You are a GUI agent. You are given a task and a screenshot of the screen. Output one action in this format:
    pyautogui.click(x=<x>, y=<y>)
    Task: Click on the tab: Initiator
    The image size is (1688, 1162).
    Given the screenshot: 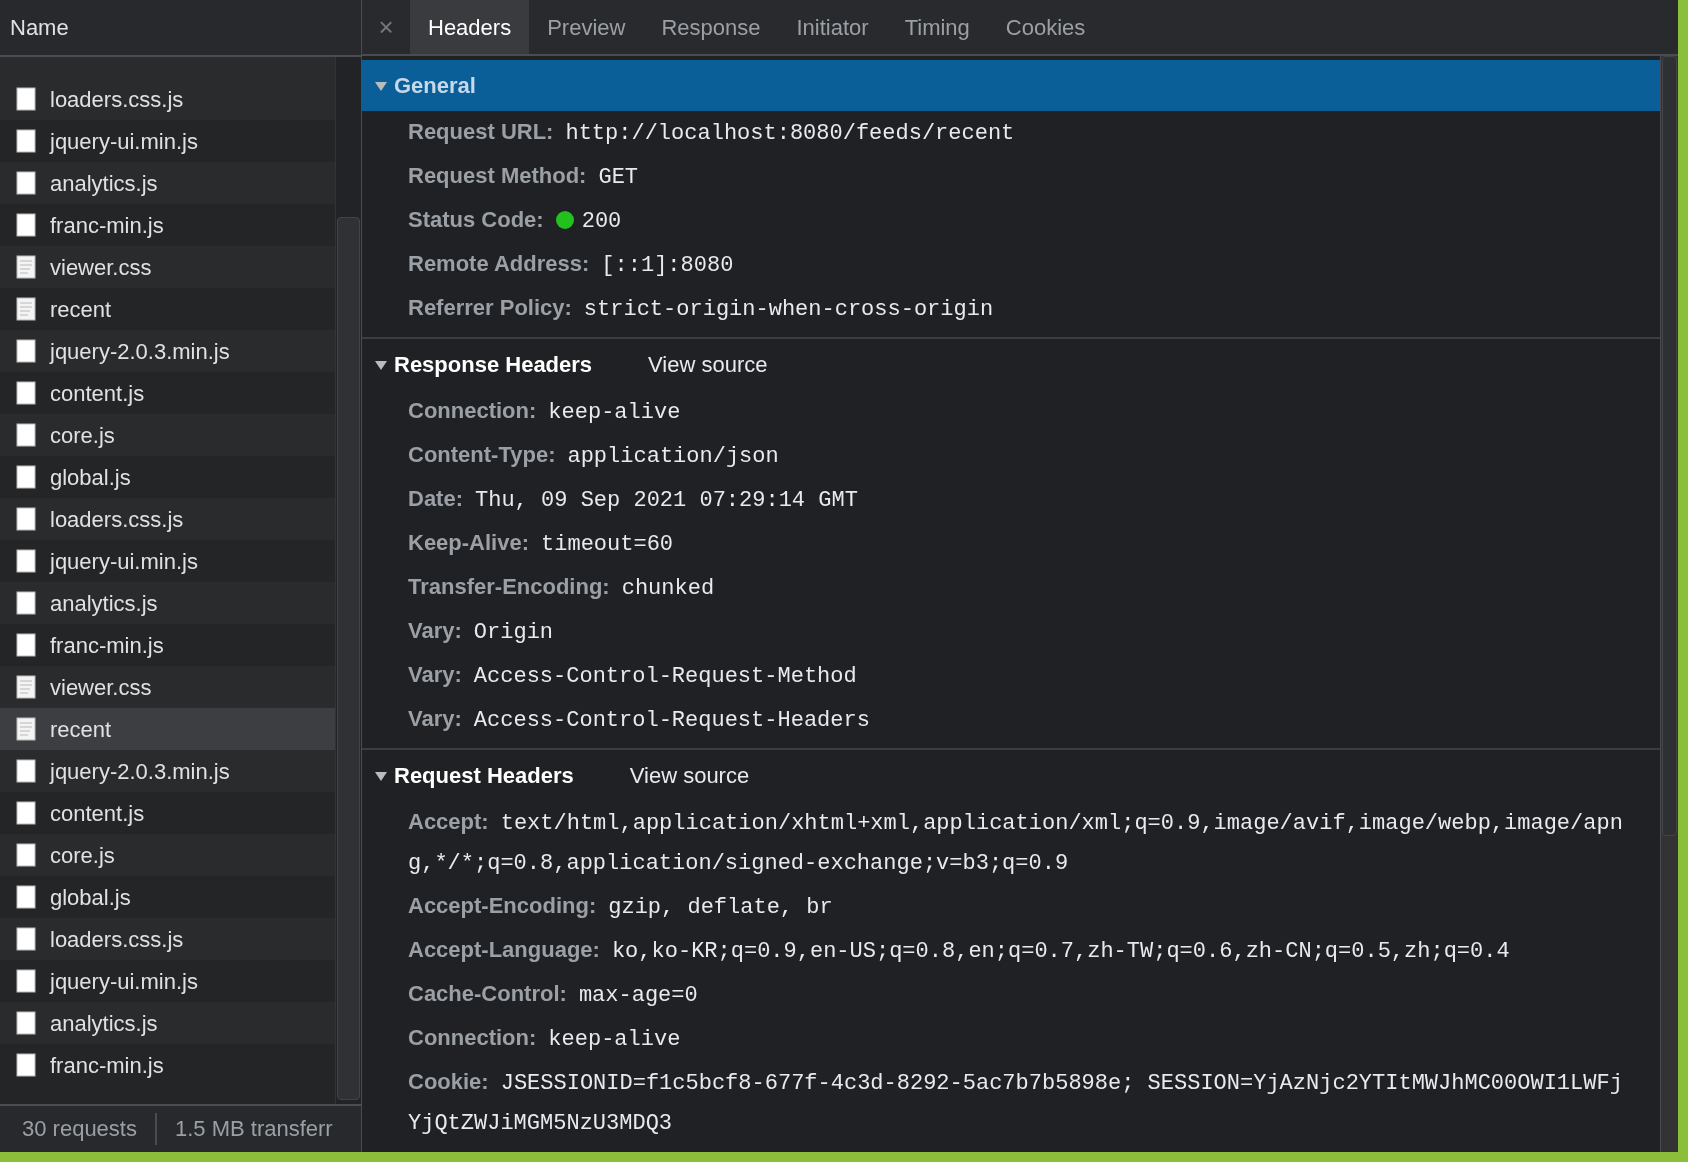 What is the action you would take?
    pyautogui.click(x=832, y=27)
    